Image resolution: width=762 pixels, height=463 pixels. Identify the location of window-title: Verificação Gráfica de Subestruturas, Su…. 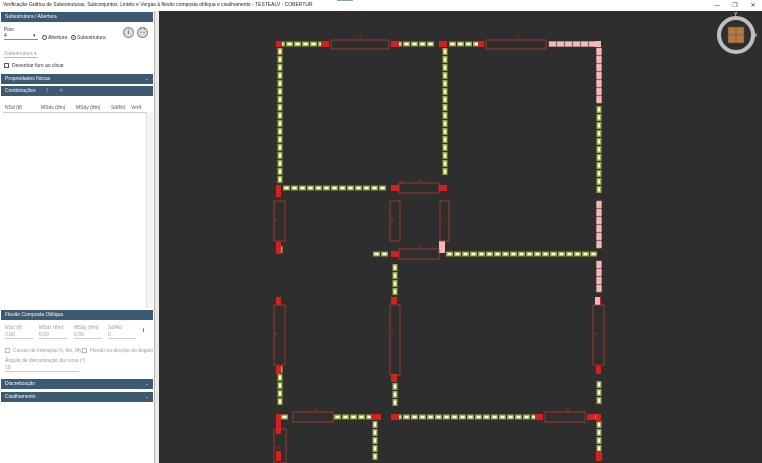
(158, 5).